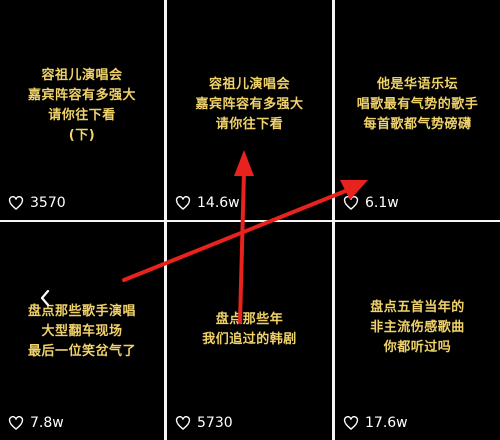  I want to click on video-caption: 他是华语乐坛 唱歌最有气势的歌手 每首歌都气势磅礴, so click(417, 105).